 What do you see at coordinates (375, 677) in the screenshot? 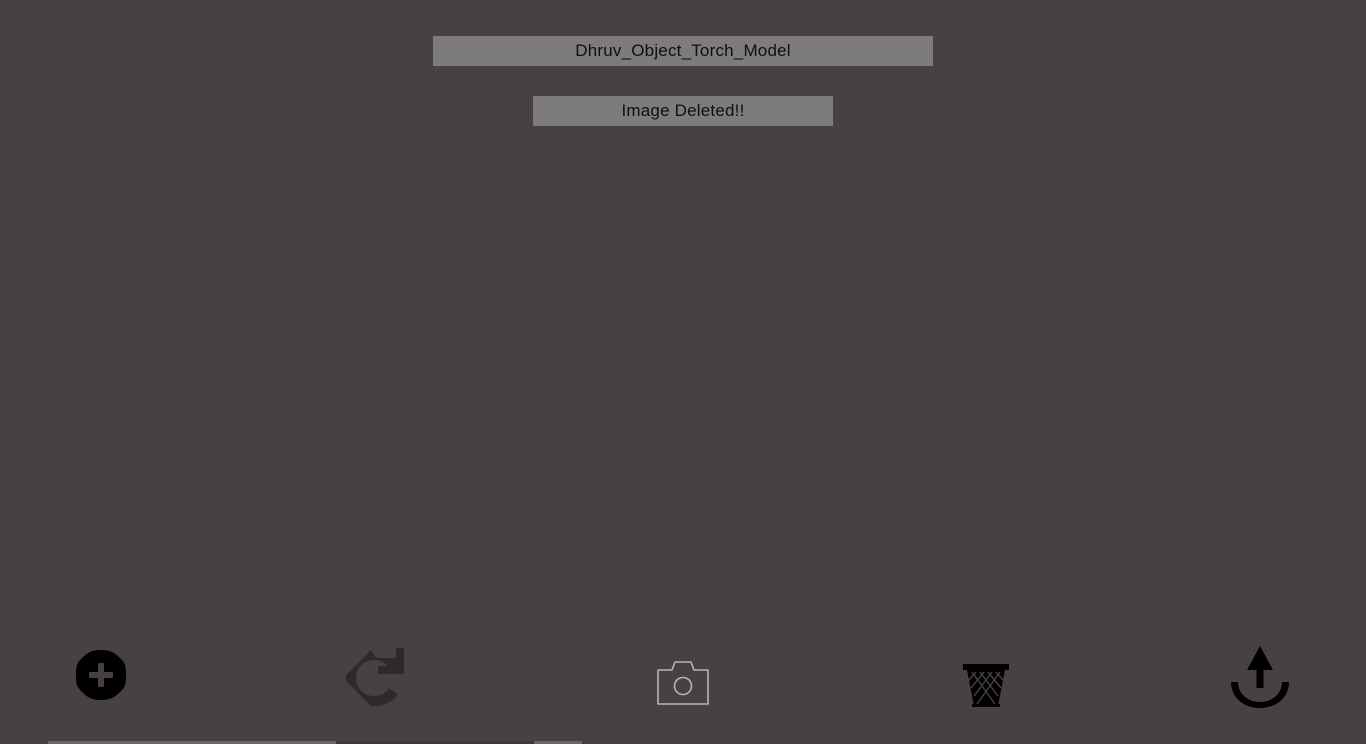
I see `redo-arrow-icon` at bounding box center [375, 677].